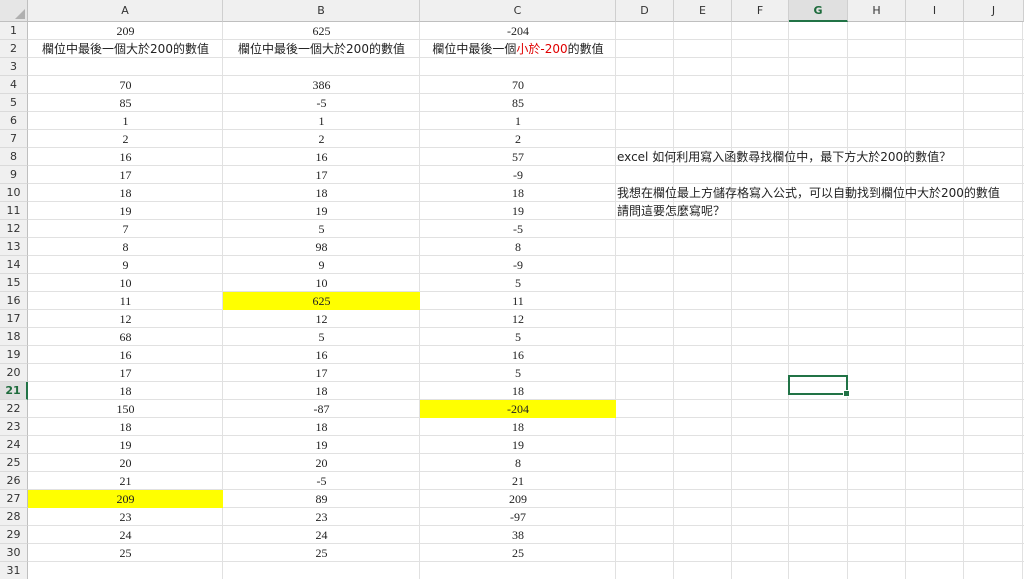 This screenshot has height=579, width=1024. What do you see at coordinates (321, 211) in the screenshot?
I see `cell-b11: 19` at bounding box center [321, 211].